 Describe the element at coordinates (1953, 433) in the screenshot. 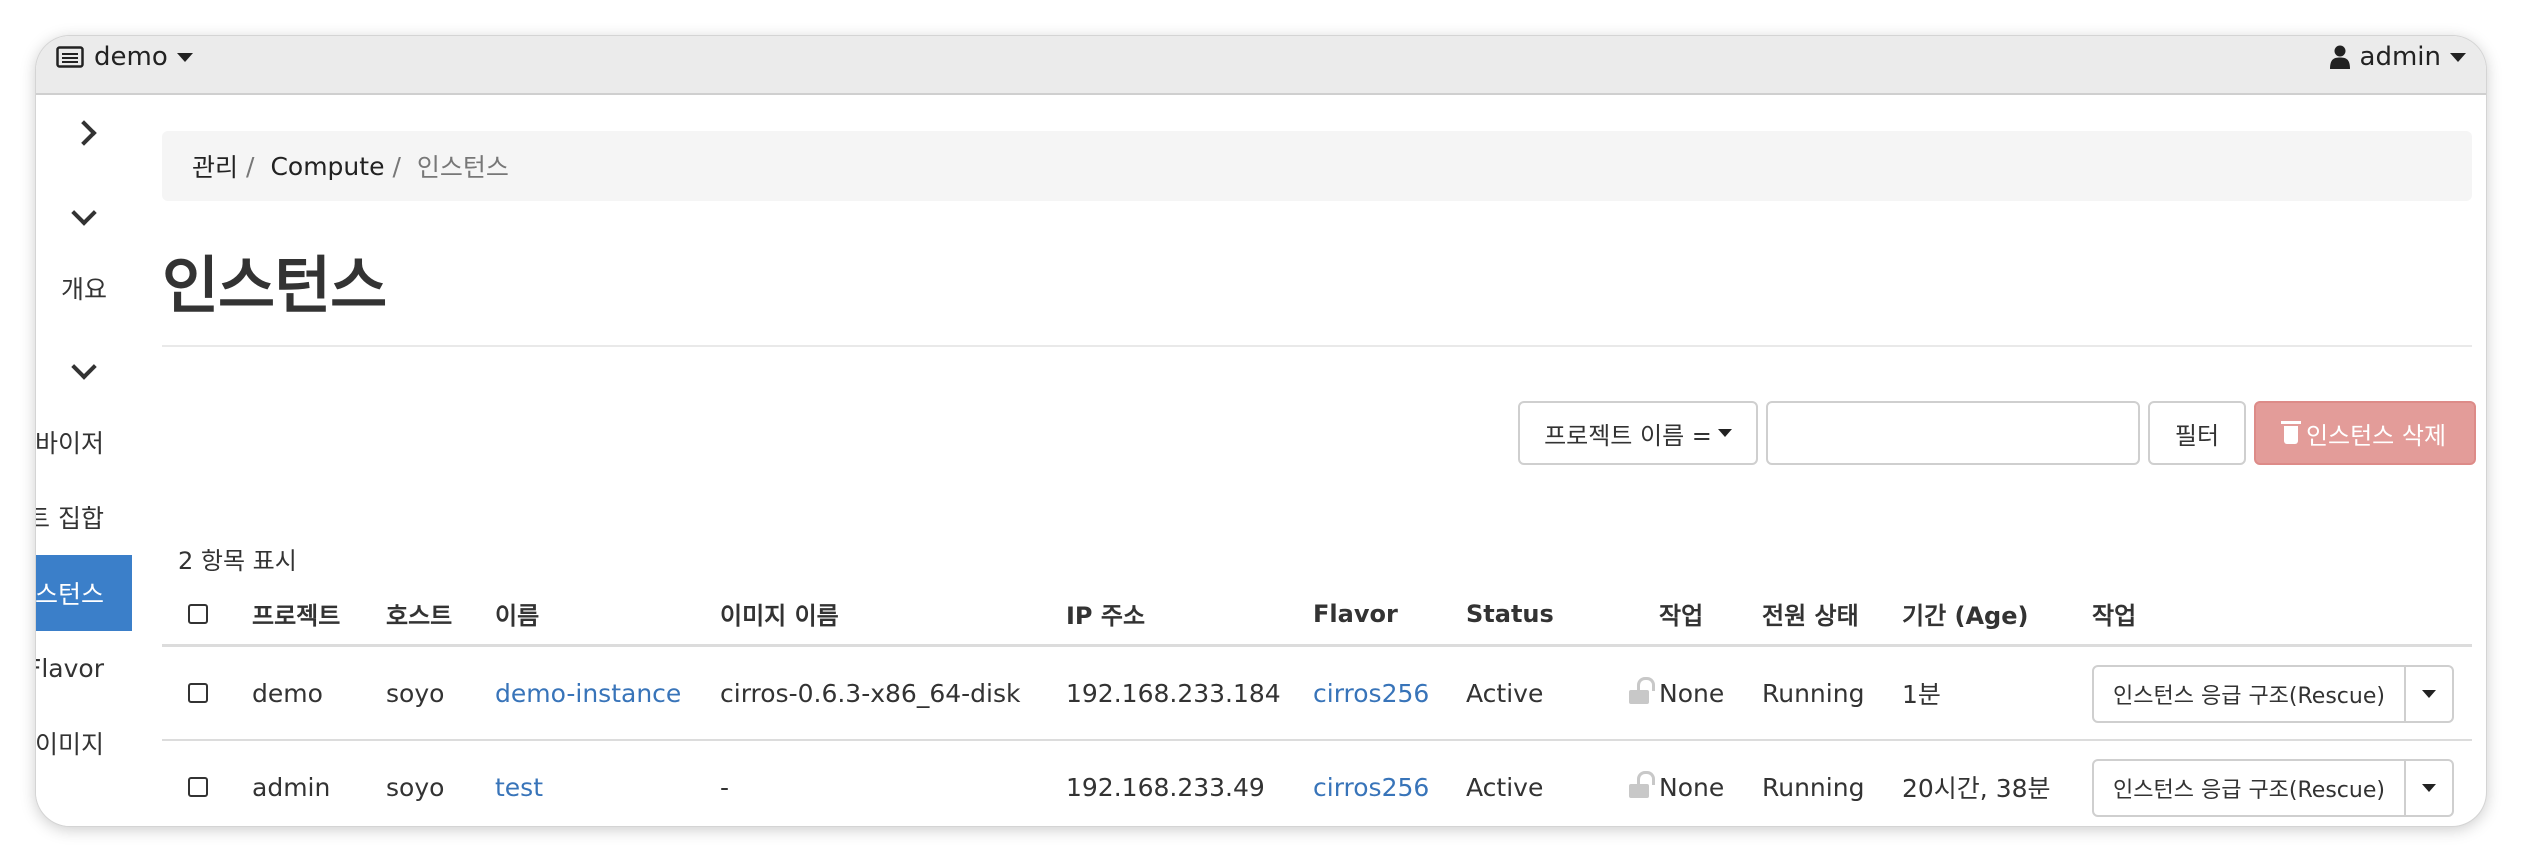

I see `filter-input` at that location.